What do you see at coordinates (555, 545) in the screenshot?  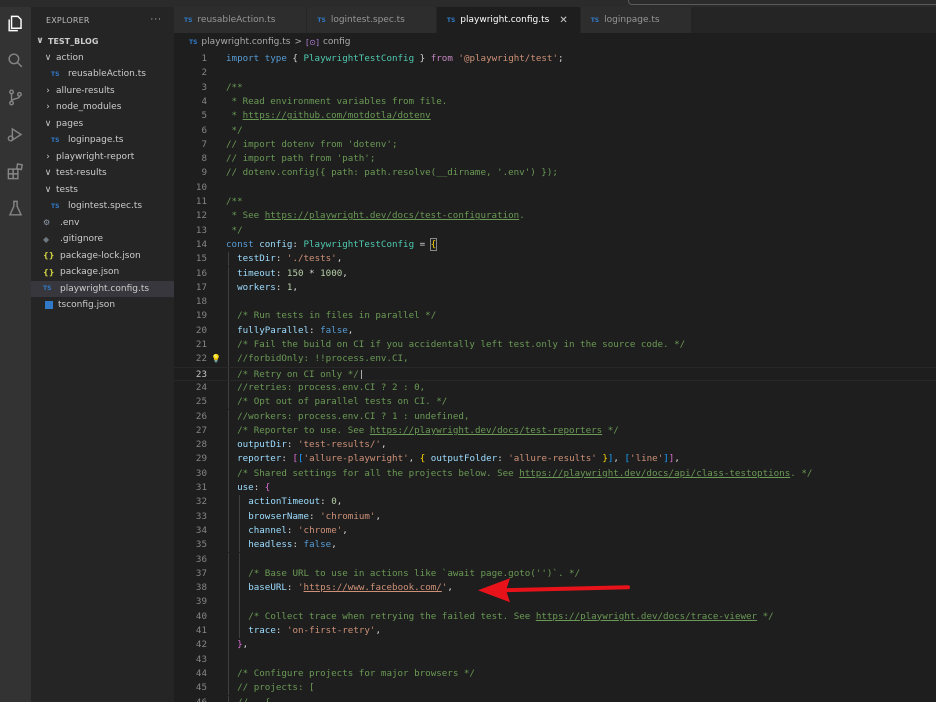 I see `code-line: 35 headless: false,` at bounding box center [555, 545].